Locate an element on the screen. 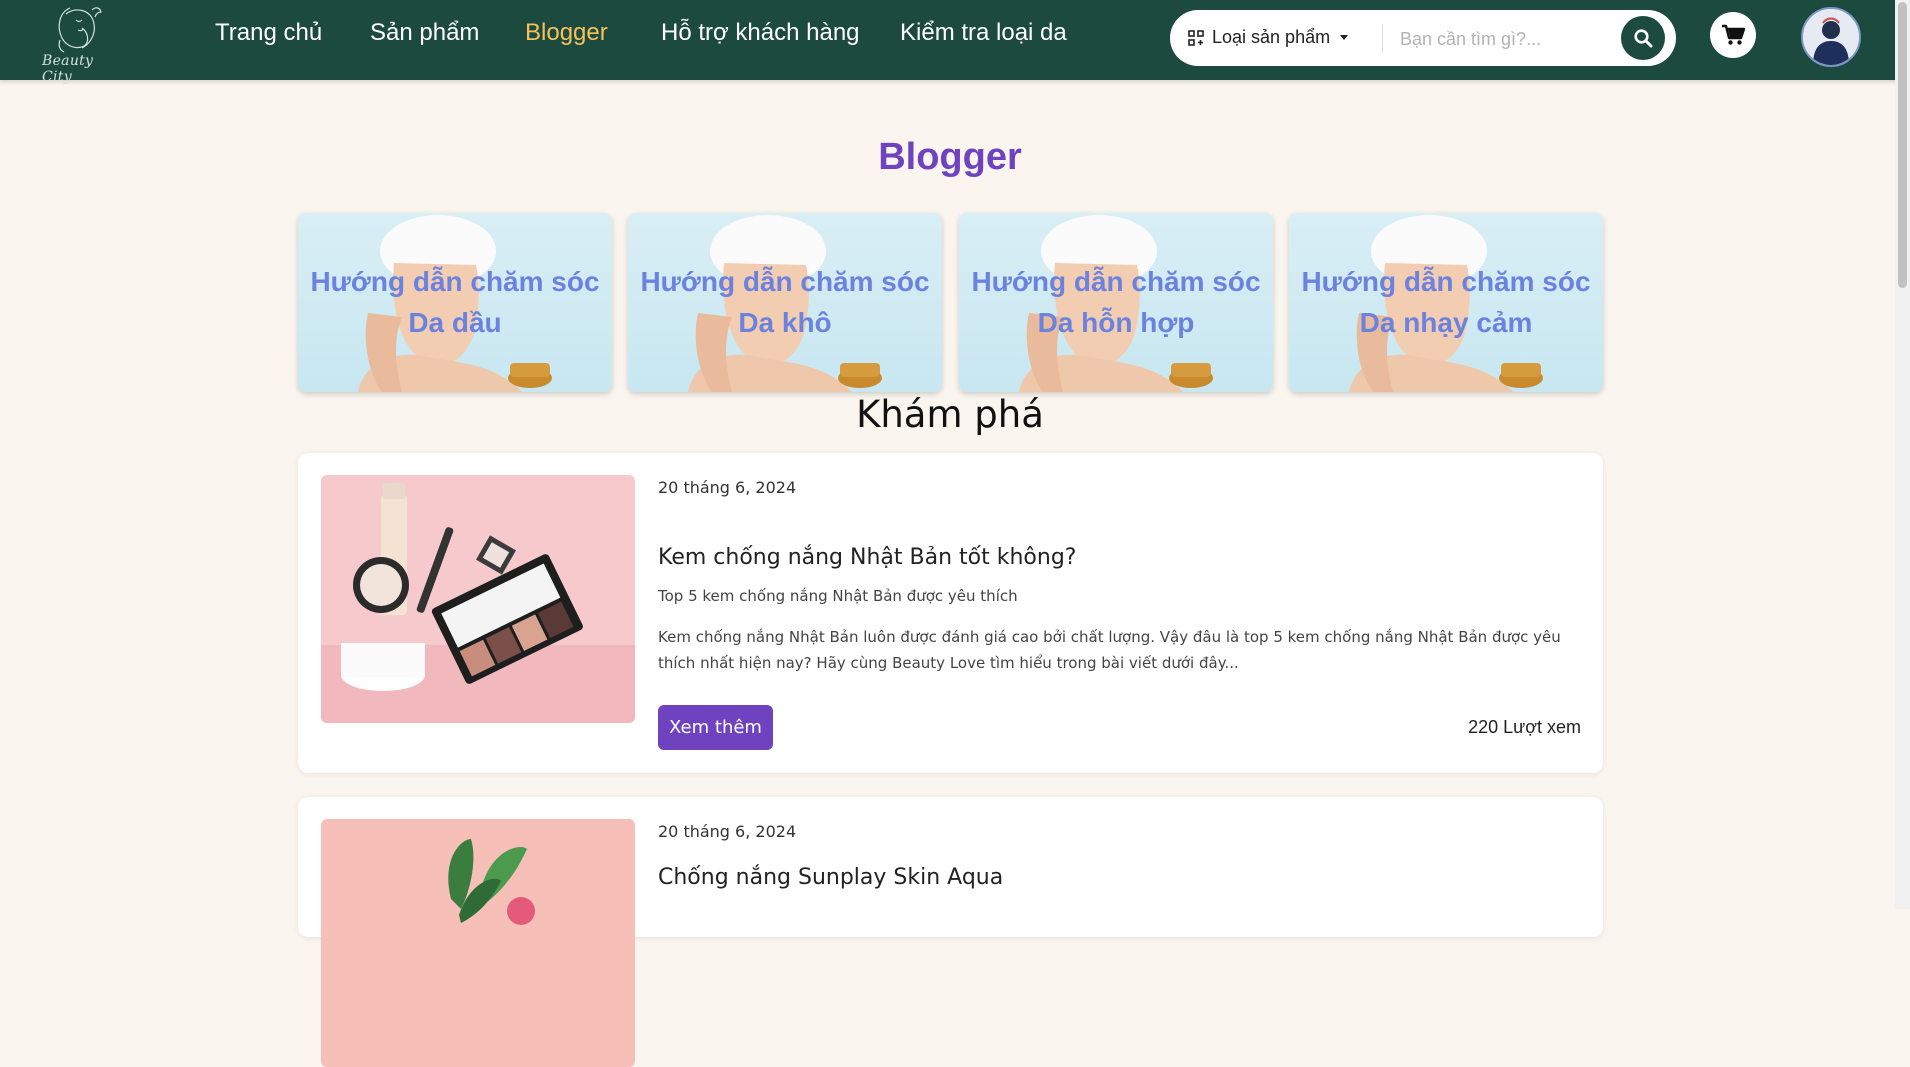  category-card-dry-skin: Hướng dẫn chăm sóc Da khô is located at coordinates (785, 302).